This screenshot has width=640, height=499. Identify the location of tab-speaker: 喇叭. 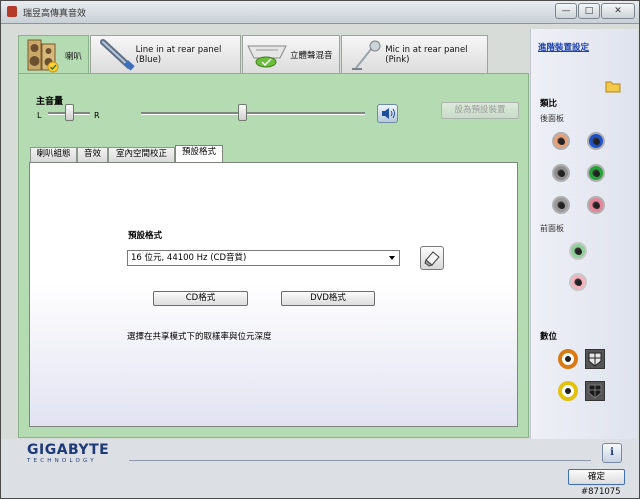
(53, 55).